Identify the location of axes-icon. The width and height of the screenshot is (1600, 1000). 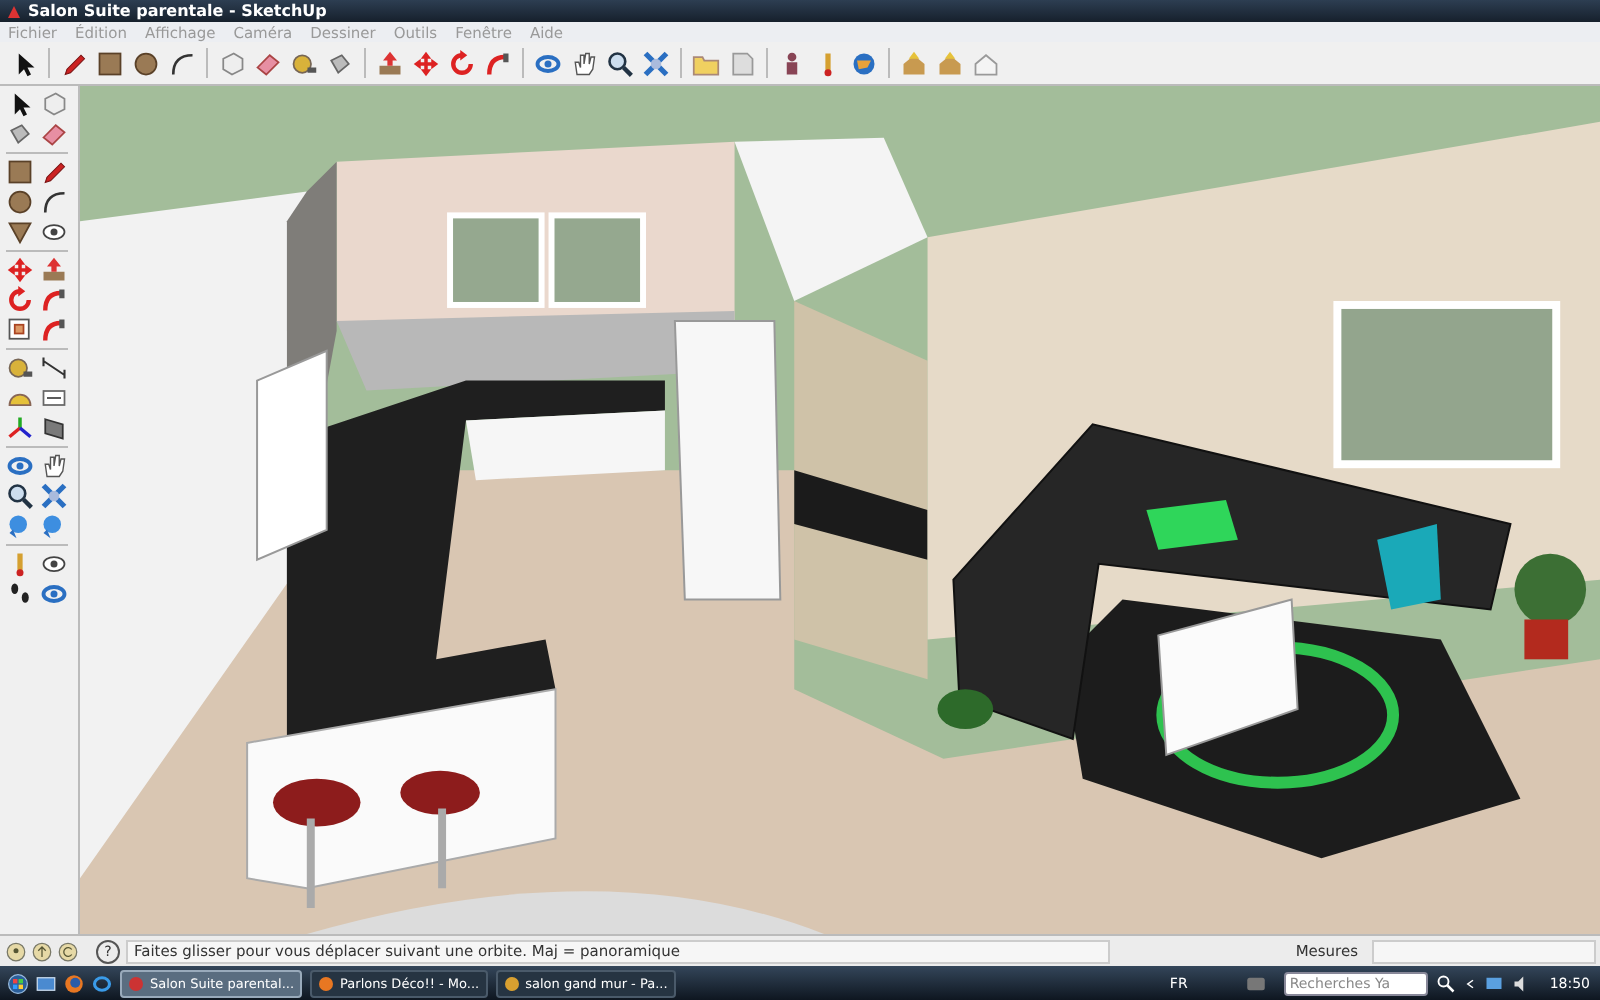
(20, 428).